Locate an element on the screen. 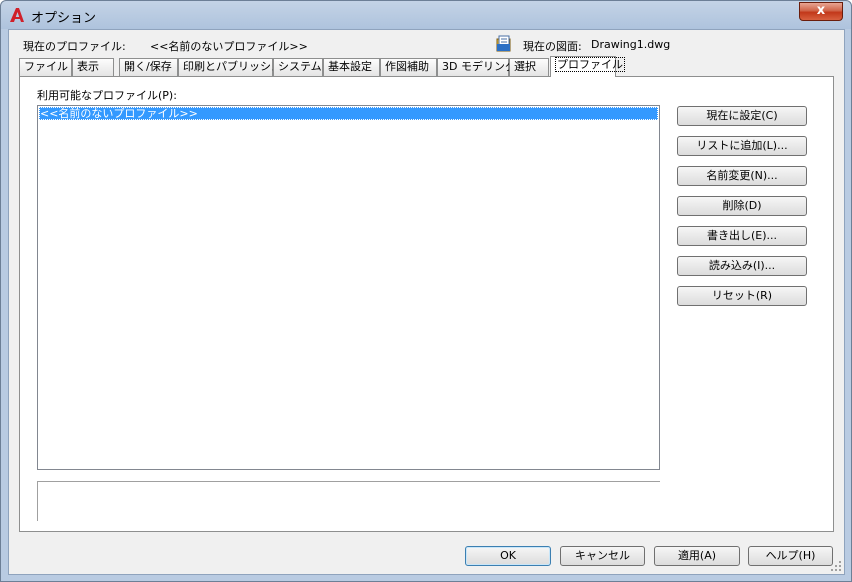 The height and width of the screenshot is (582, 852). tab-display: 表示 is located at coordinates (93, 67).